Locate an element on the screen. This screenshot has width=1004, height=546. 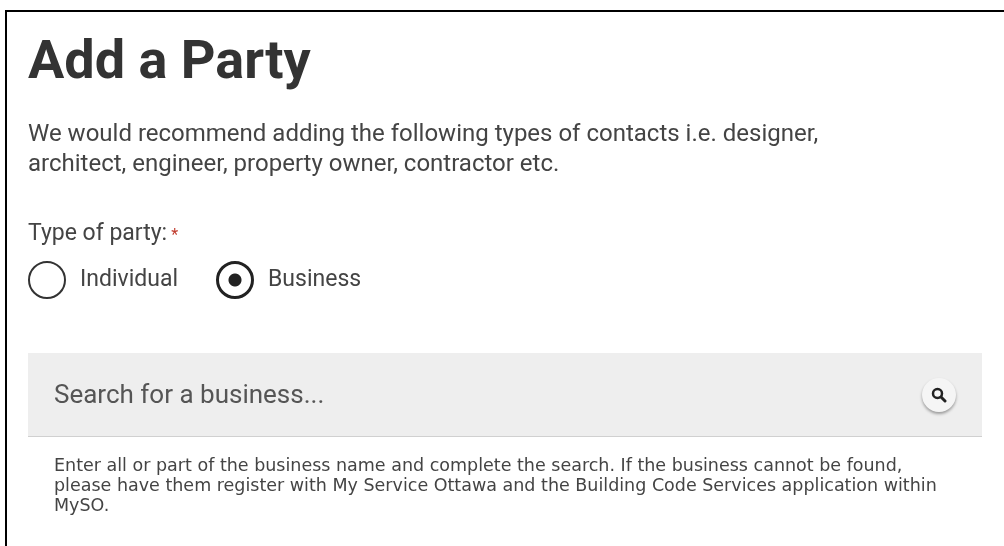
search-icon is located at coordinates (939, 394).